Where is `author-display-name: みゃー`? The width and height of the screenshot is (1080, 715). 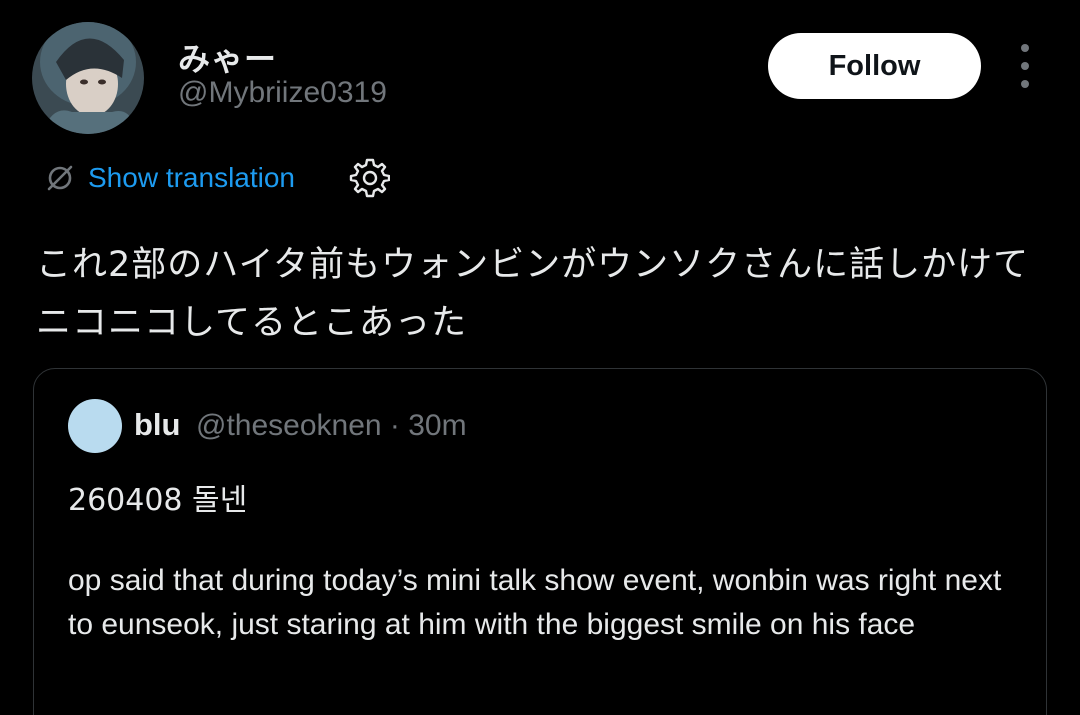
author-display-name: みゃー is located at coordinates (227, 57).